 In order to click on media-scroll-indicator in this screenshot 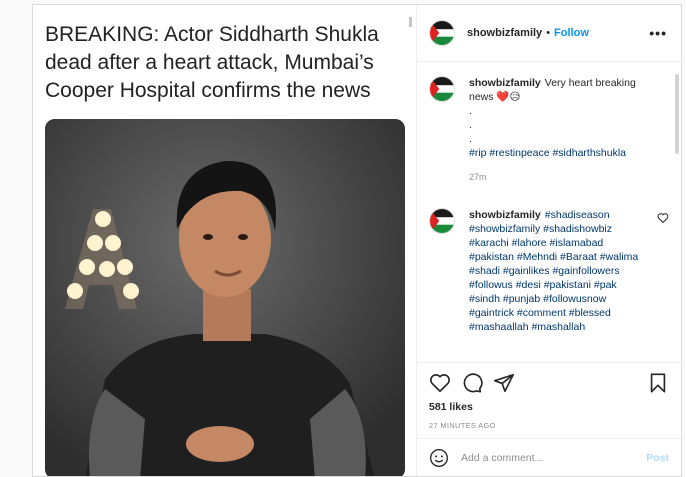, I will do `click(410, 22)`.